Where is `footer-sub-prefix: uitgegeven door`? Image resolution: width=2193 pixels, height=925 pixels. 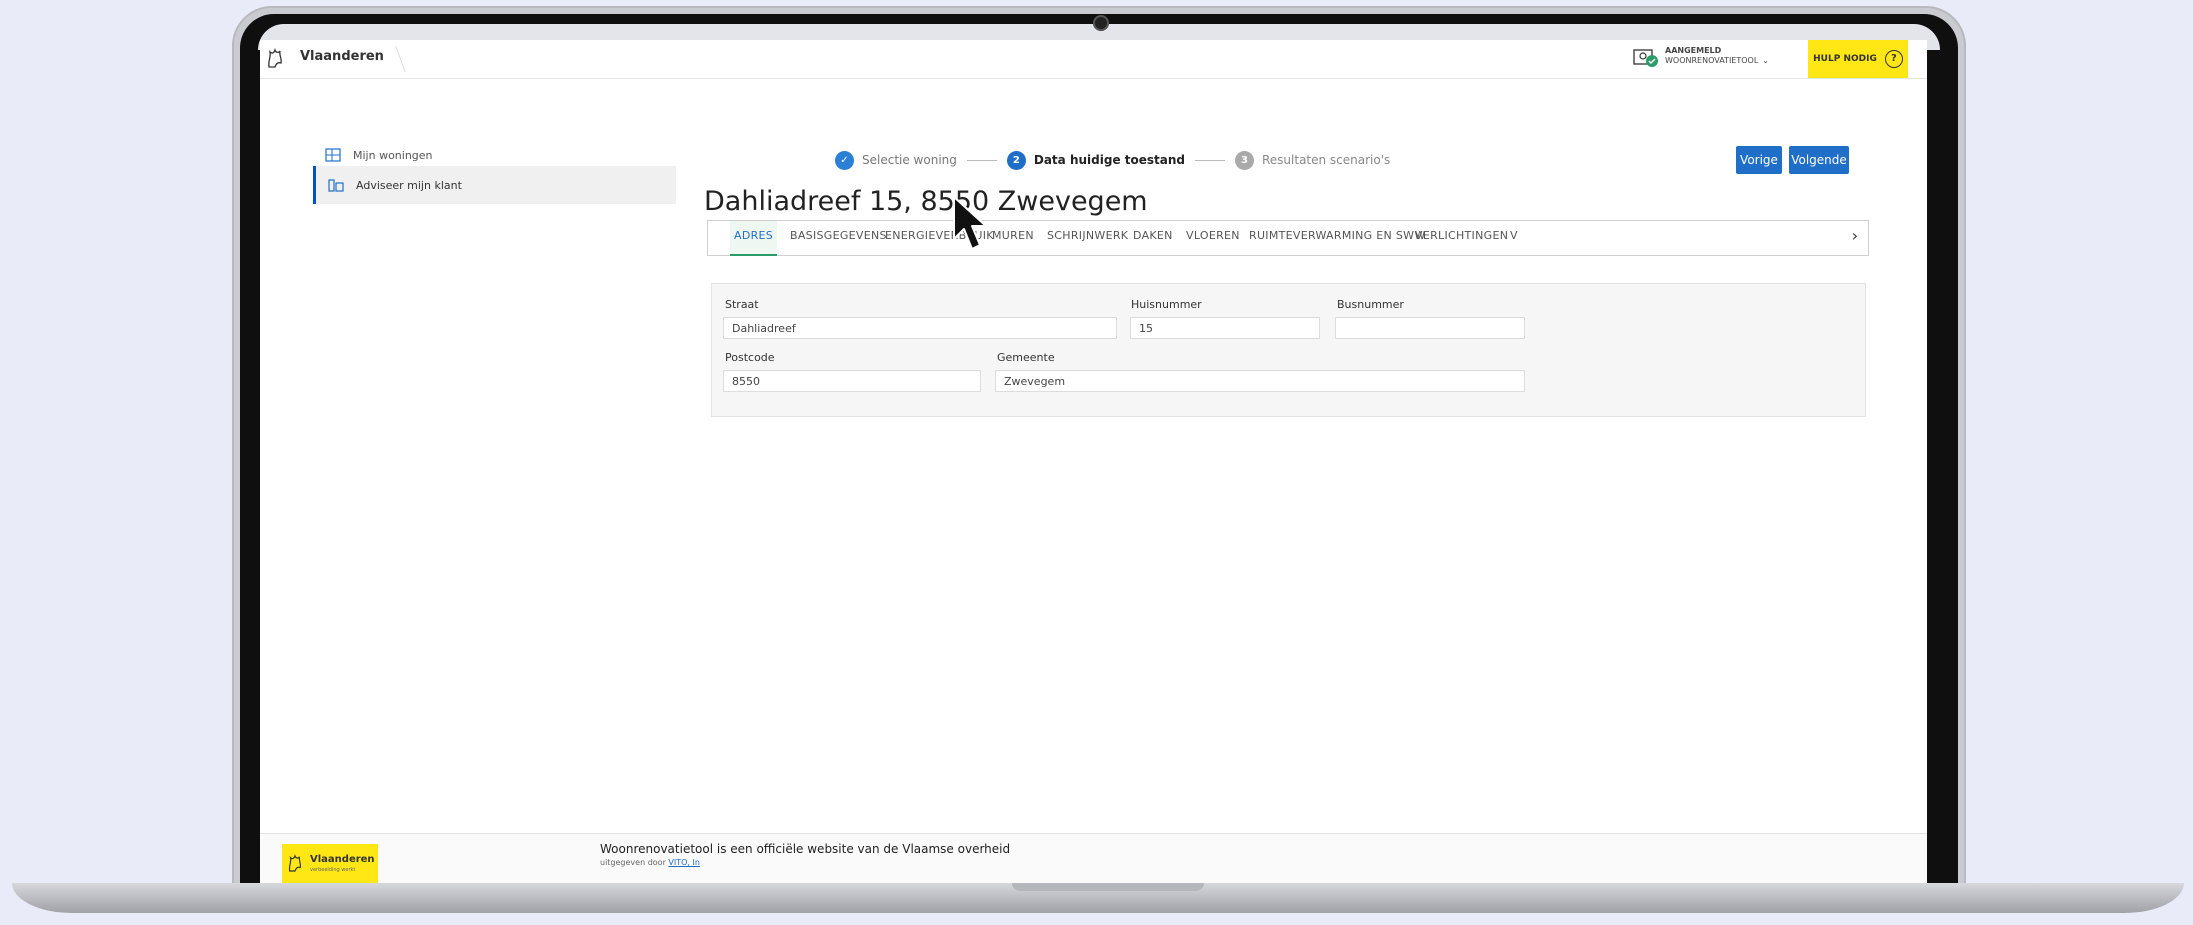 footer-sub-prefix: uitgegeven door is located at coordinates (633, 862).